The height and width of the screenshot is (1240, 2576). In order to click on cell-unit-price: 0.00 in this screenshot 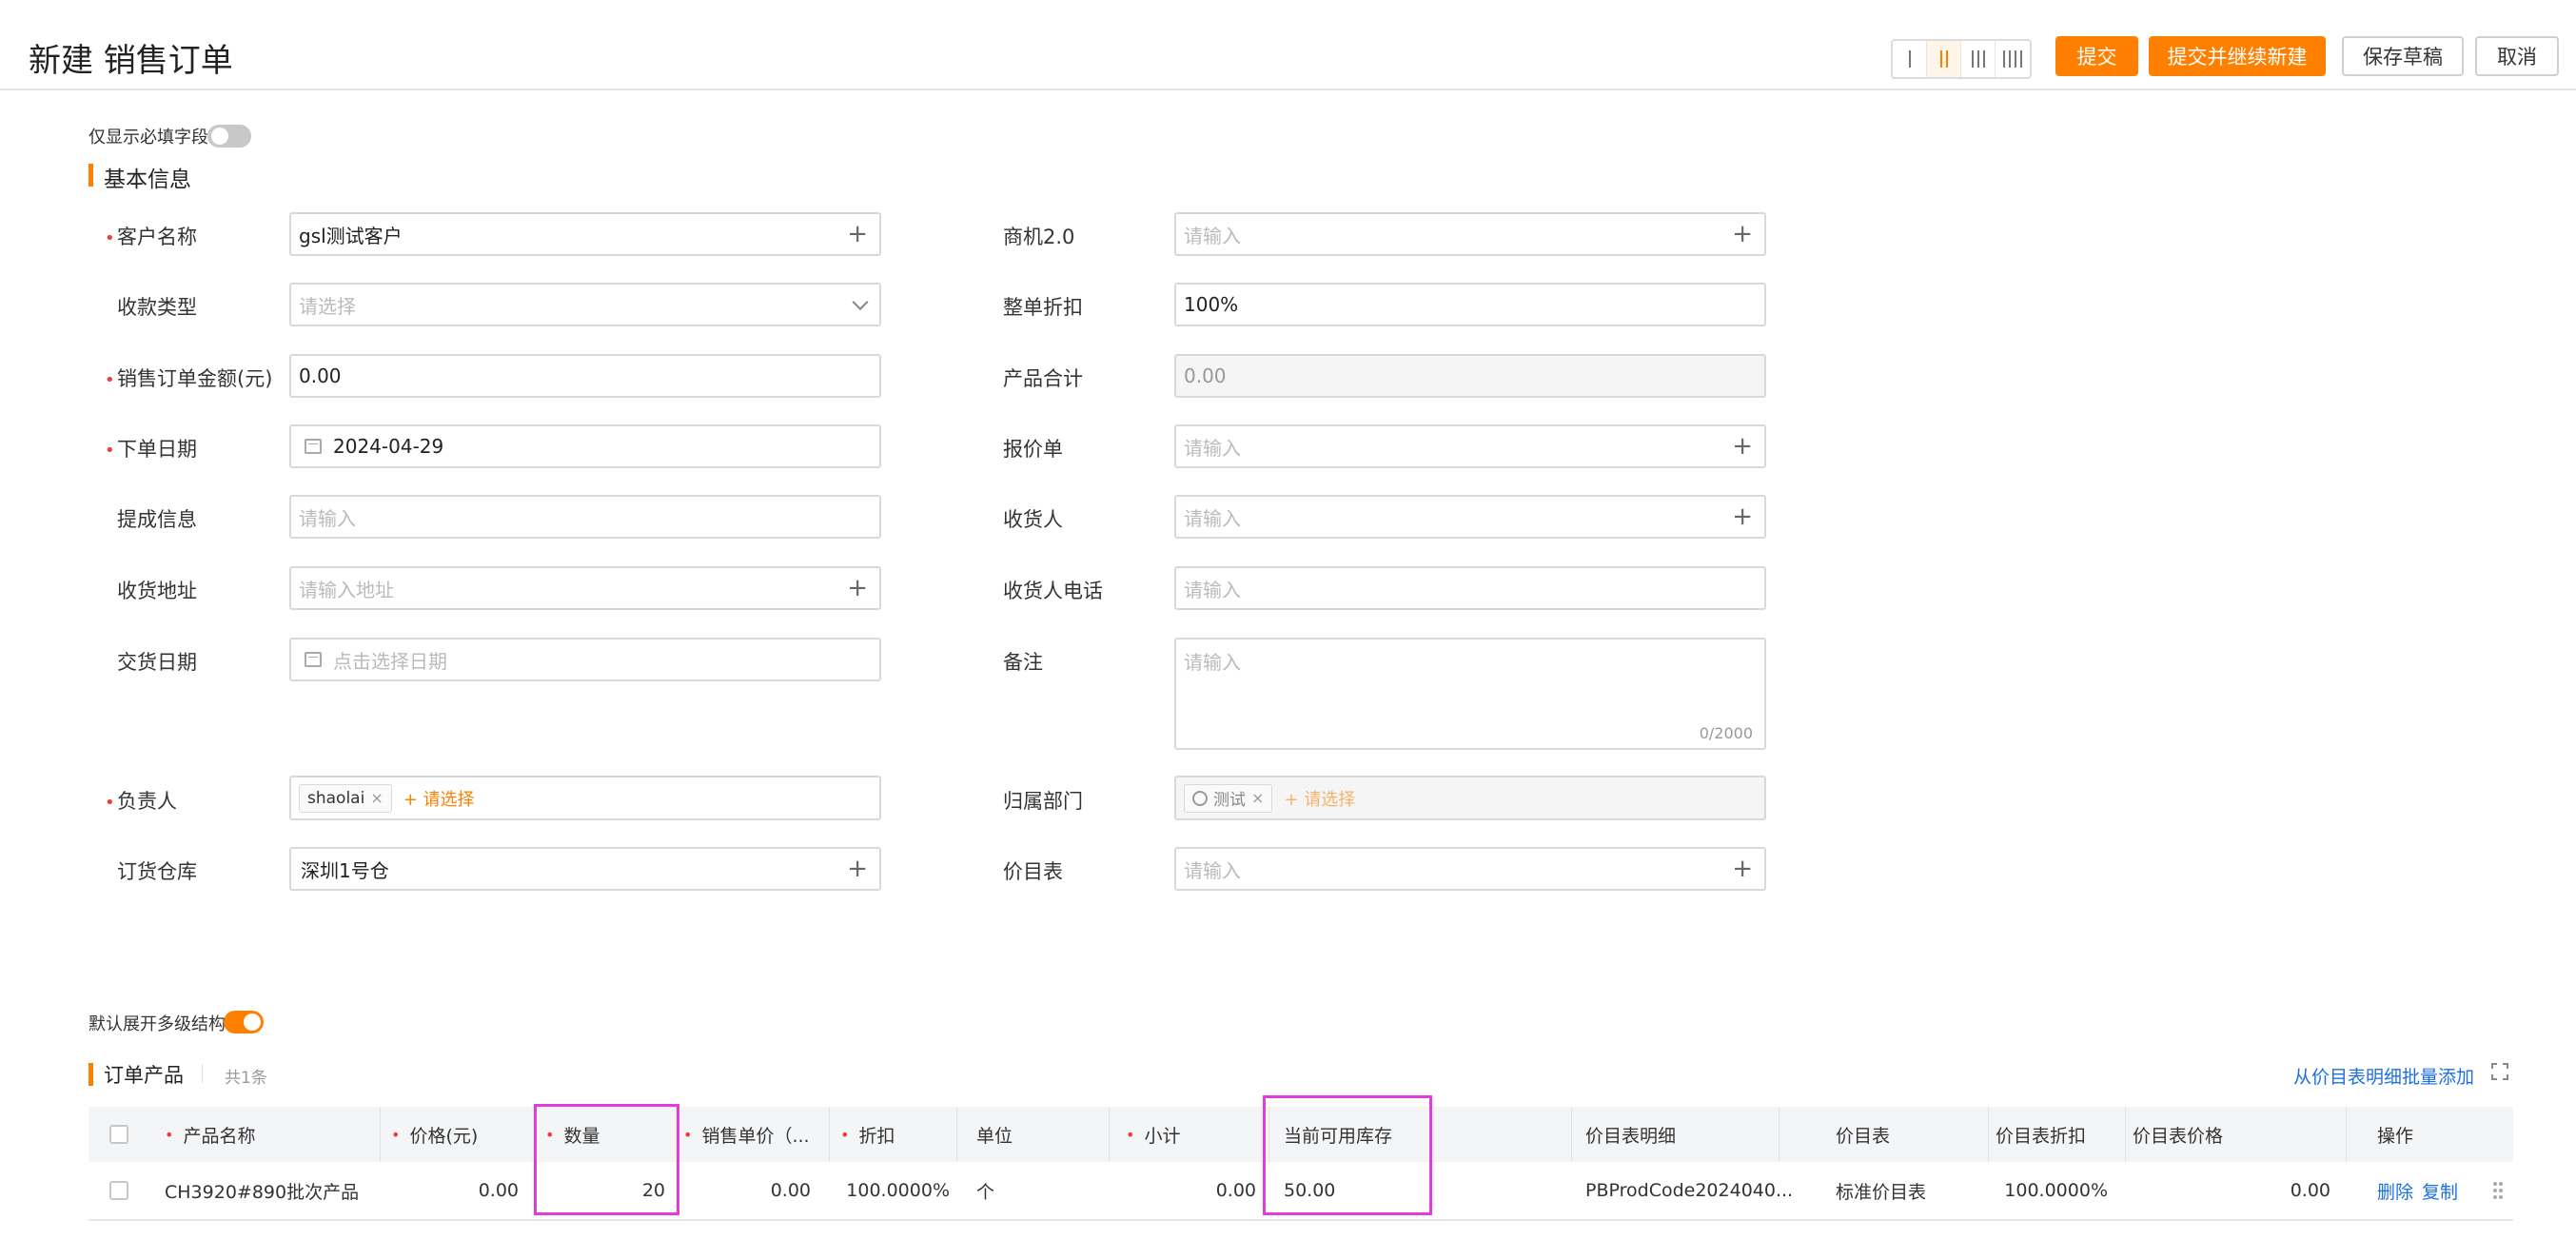, I will do `click(744, 1190)`.